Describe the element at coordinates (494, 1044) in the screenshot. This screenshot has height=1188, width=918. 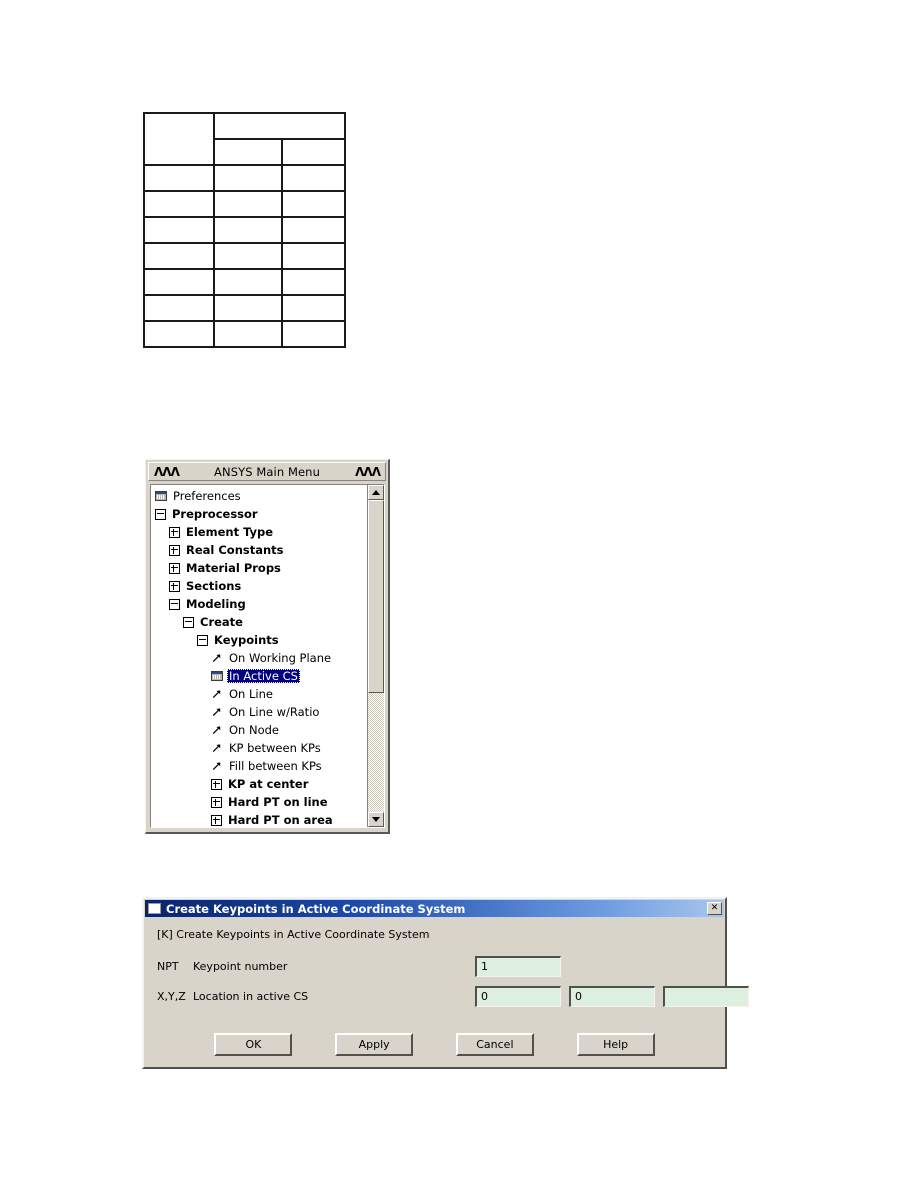
I see `cancel-button: Cancel` at that location.